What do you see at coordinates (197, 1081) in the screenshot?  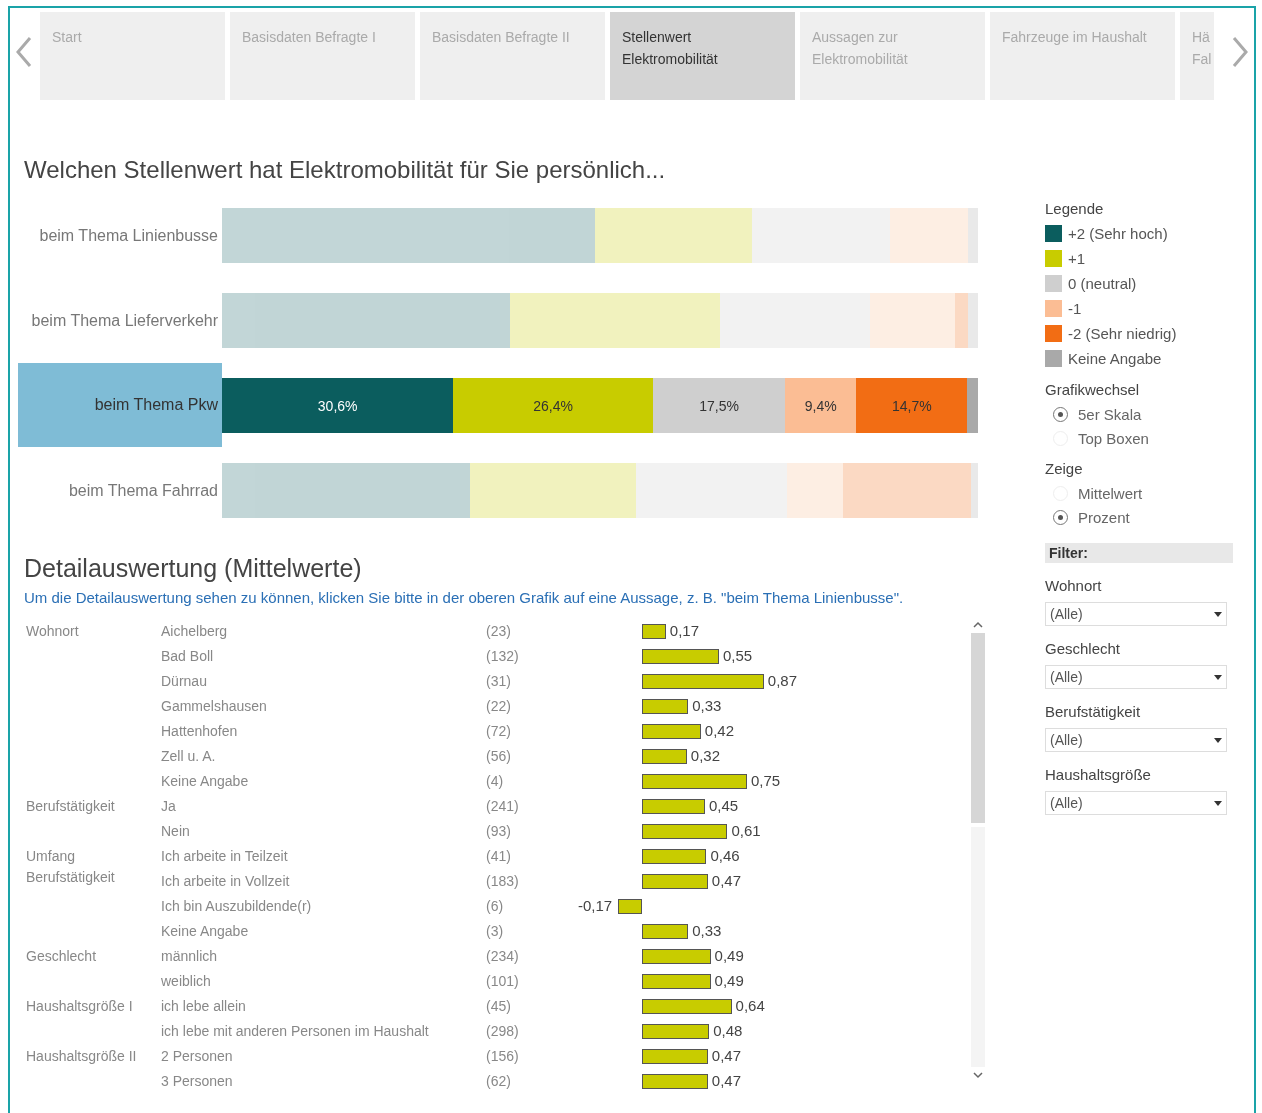 I see `category-label: 3 Personen` at bounding box center [197, 1081].